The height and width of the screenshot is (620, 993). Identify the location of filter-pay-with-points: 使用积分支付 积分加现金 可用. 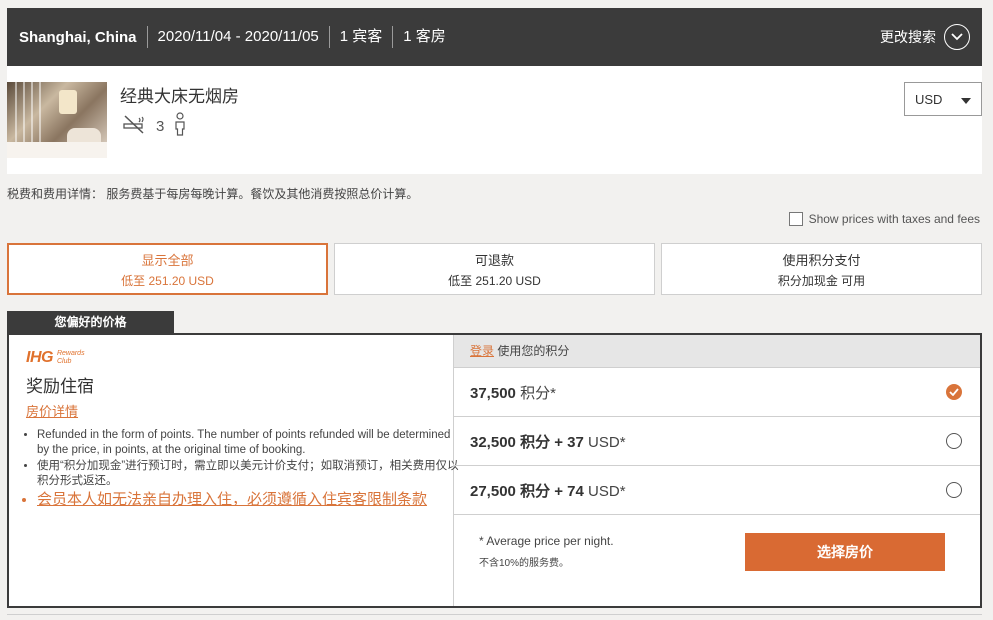
(821, 269).